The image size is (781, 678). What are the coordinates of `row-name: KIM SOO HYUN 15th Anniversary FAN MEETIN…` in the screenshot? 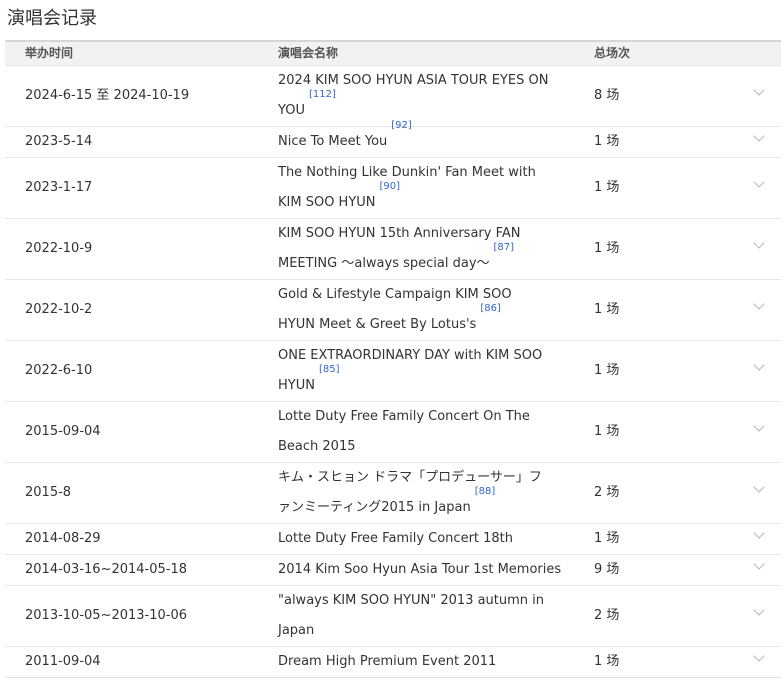 It's located at (414, 249).